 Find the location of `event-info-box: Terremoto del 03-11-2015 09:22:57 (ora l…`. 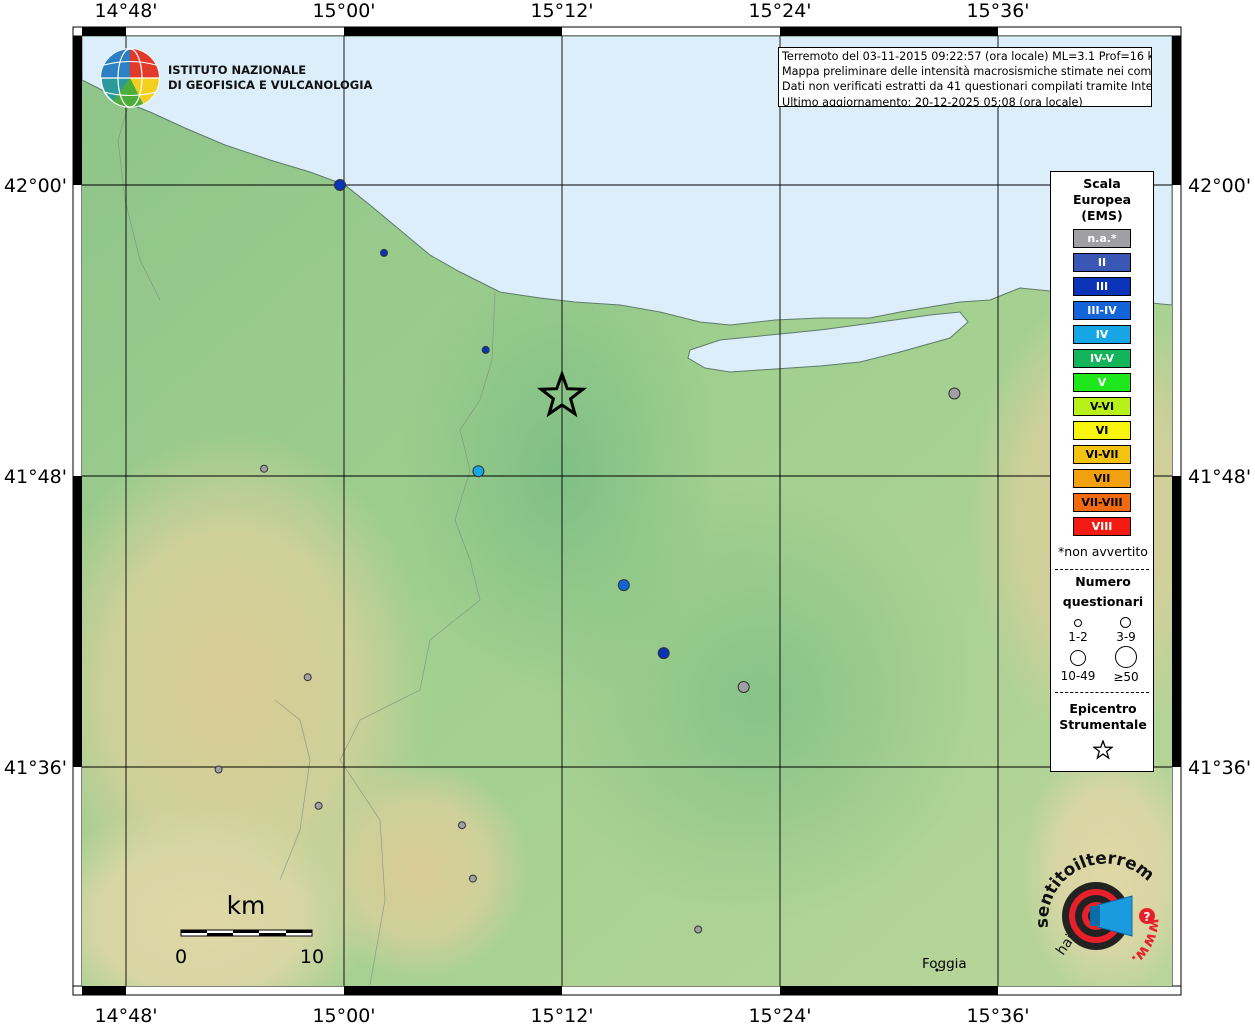

event-info-box: Terremoto del 03-11-2015 09:22:57 (ora l… is located at coordinates (965, 77).